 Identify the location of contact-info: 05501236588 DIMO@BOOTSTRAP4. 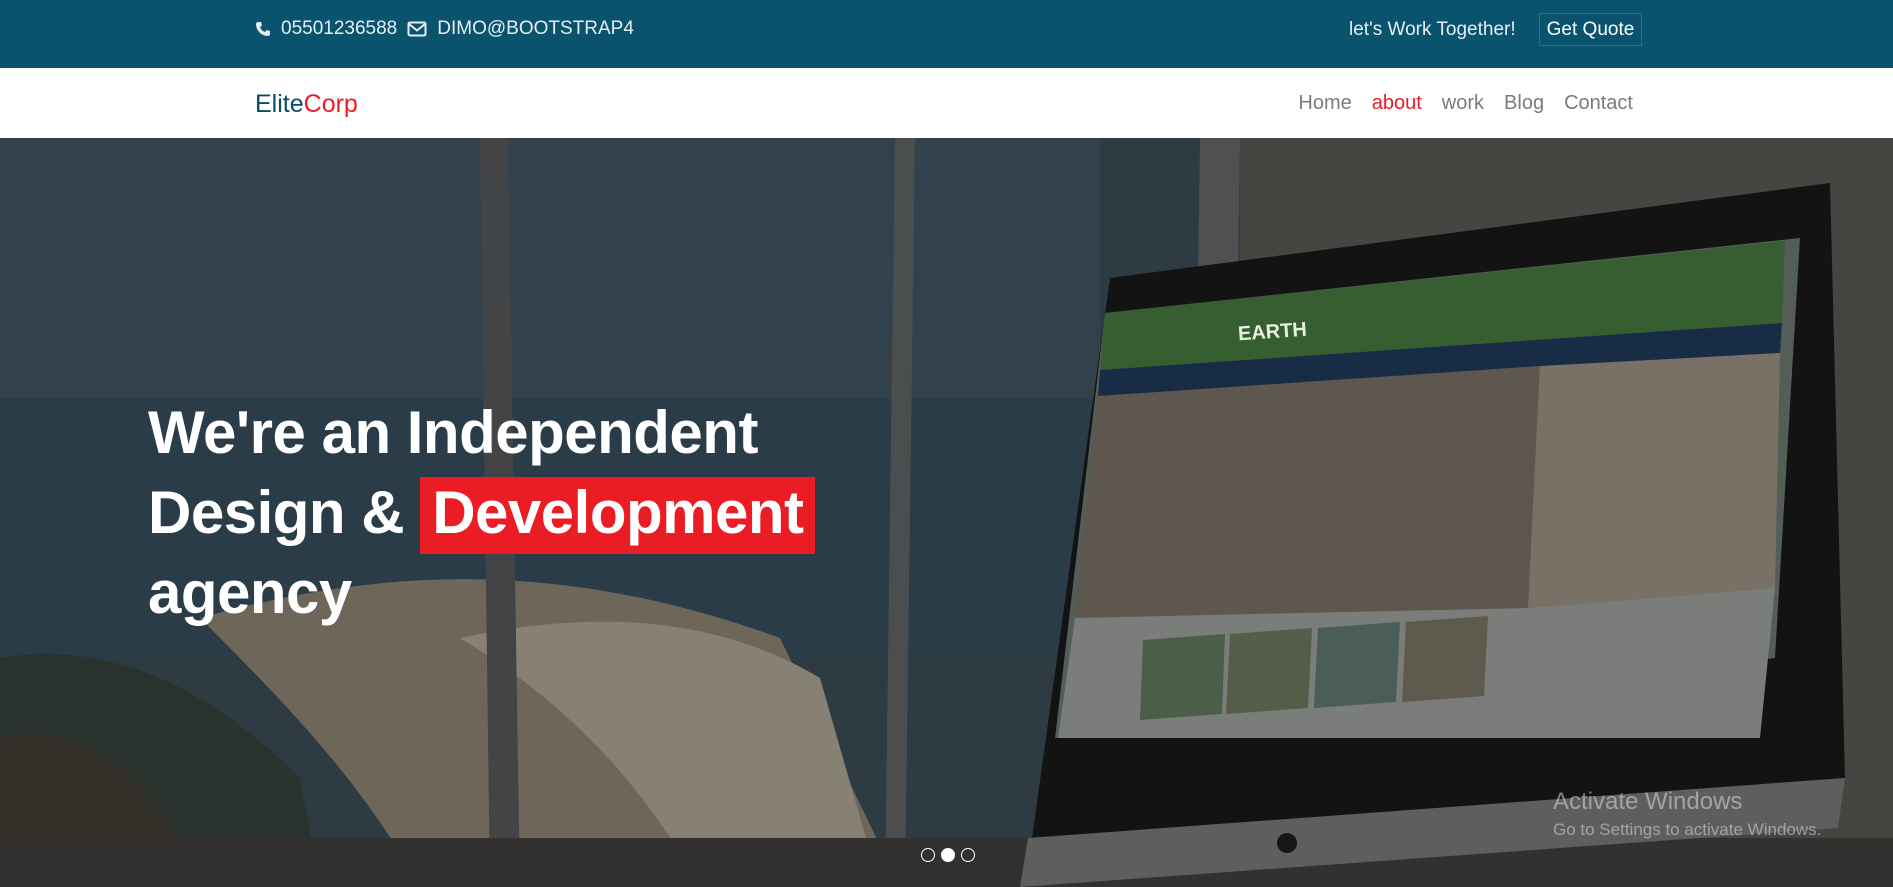
(444, 29).